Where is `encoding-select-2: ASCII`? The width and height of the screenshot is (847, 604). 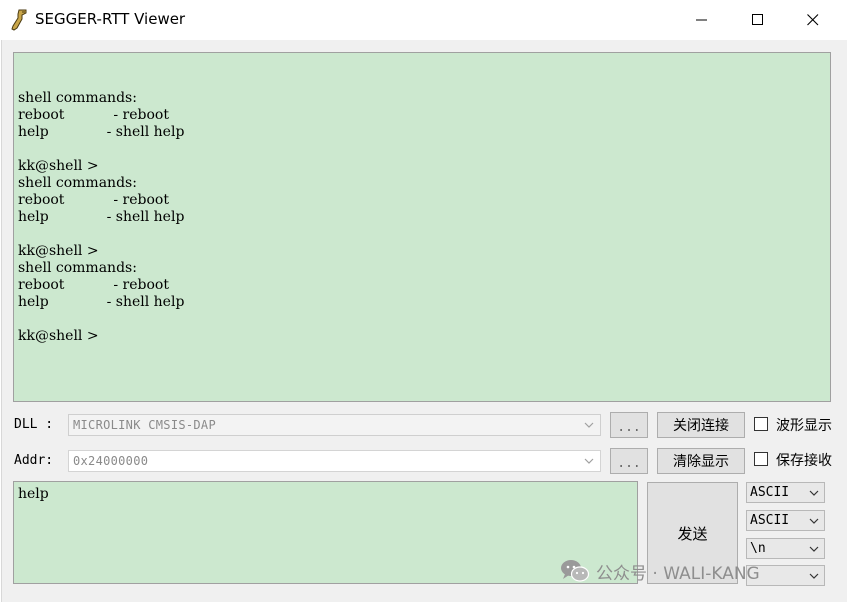
encoding-select-2: ASCII is located at coordinates (785, 520).